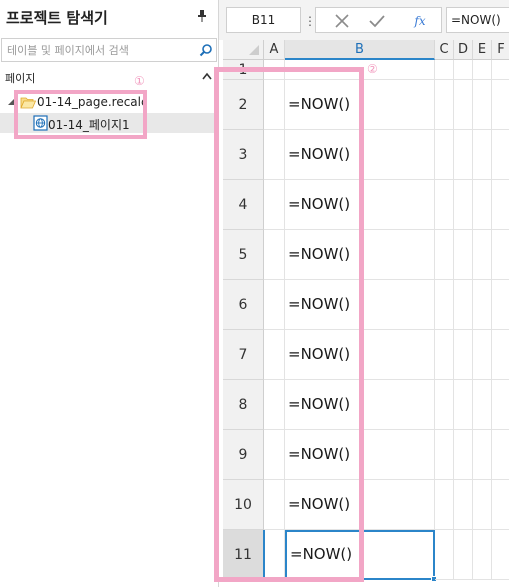 This screenshot has width=509, height=587. I want to click on column-header-b: B, so click(360, 50).